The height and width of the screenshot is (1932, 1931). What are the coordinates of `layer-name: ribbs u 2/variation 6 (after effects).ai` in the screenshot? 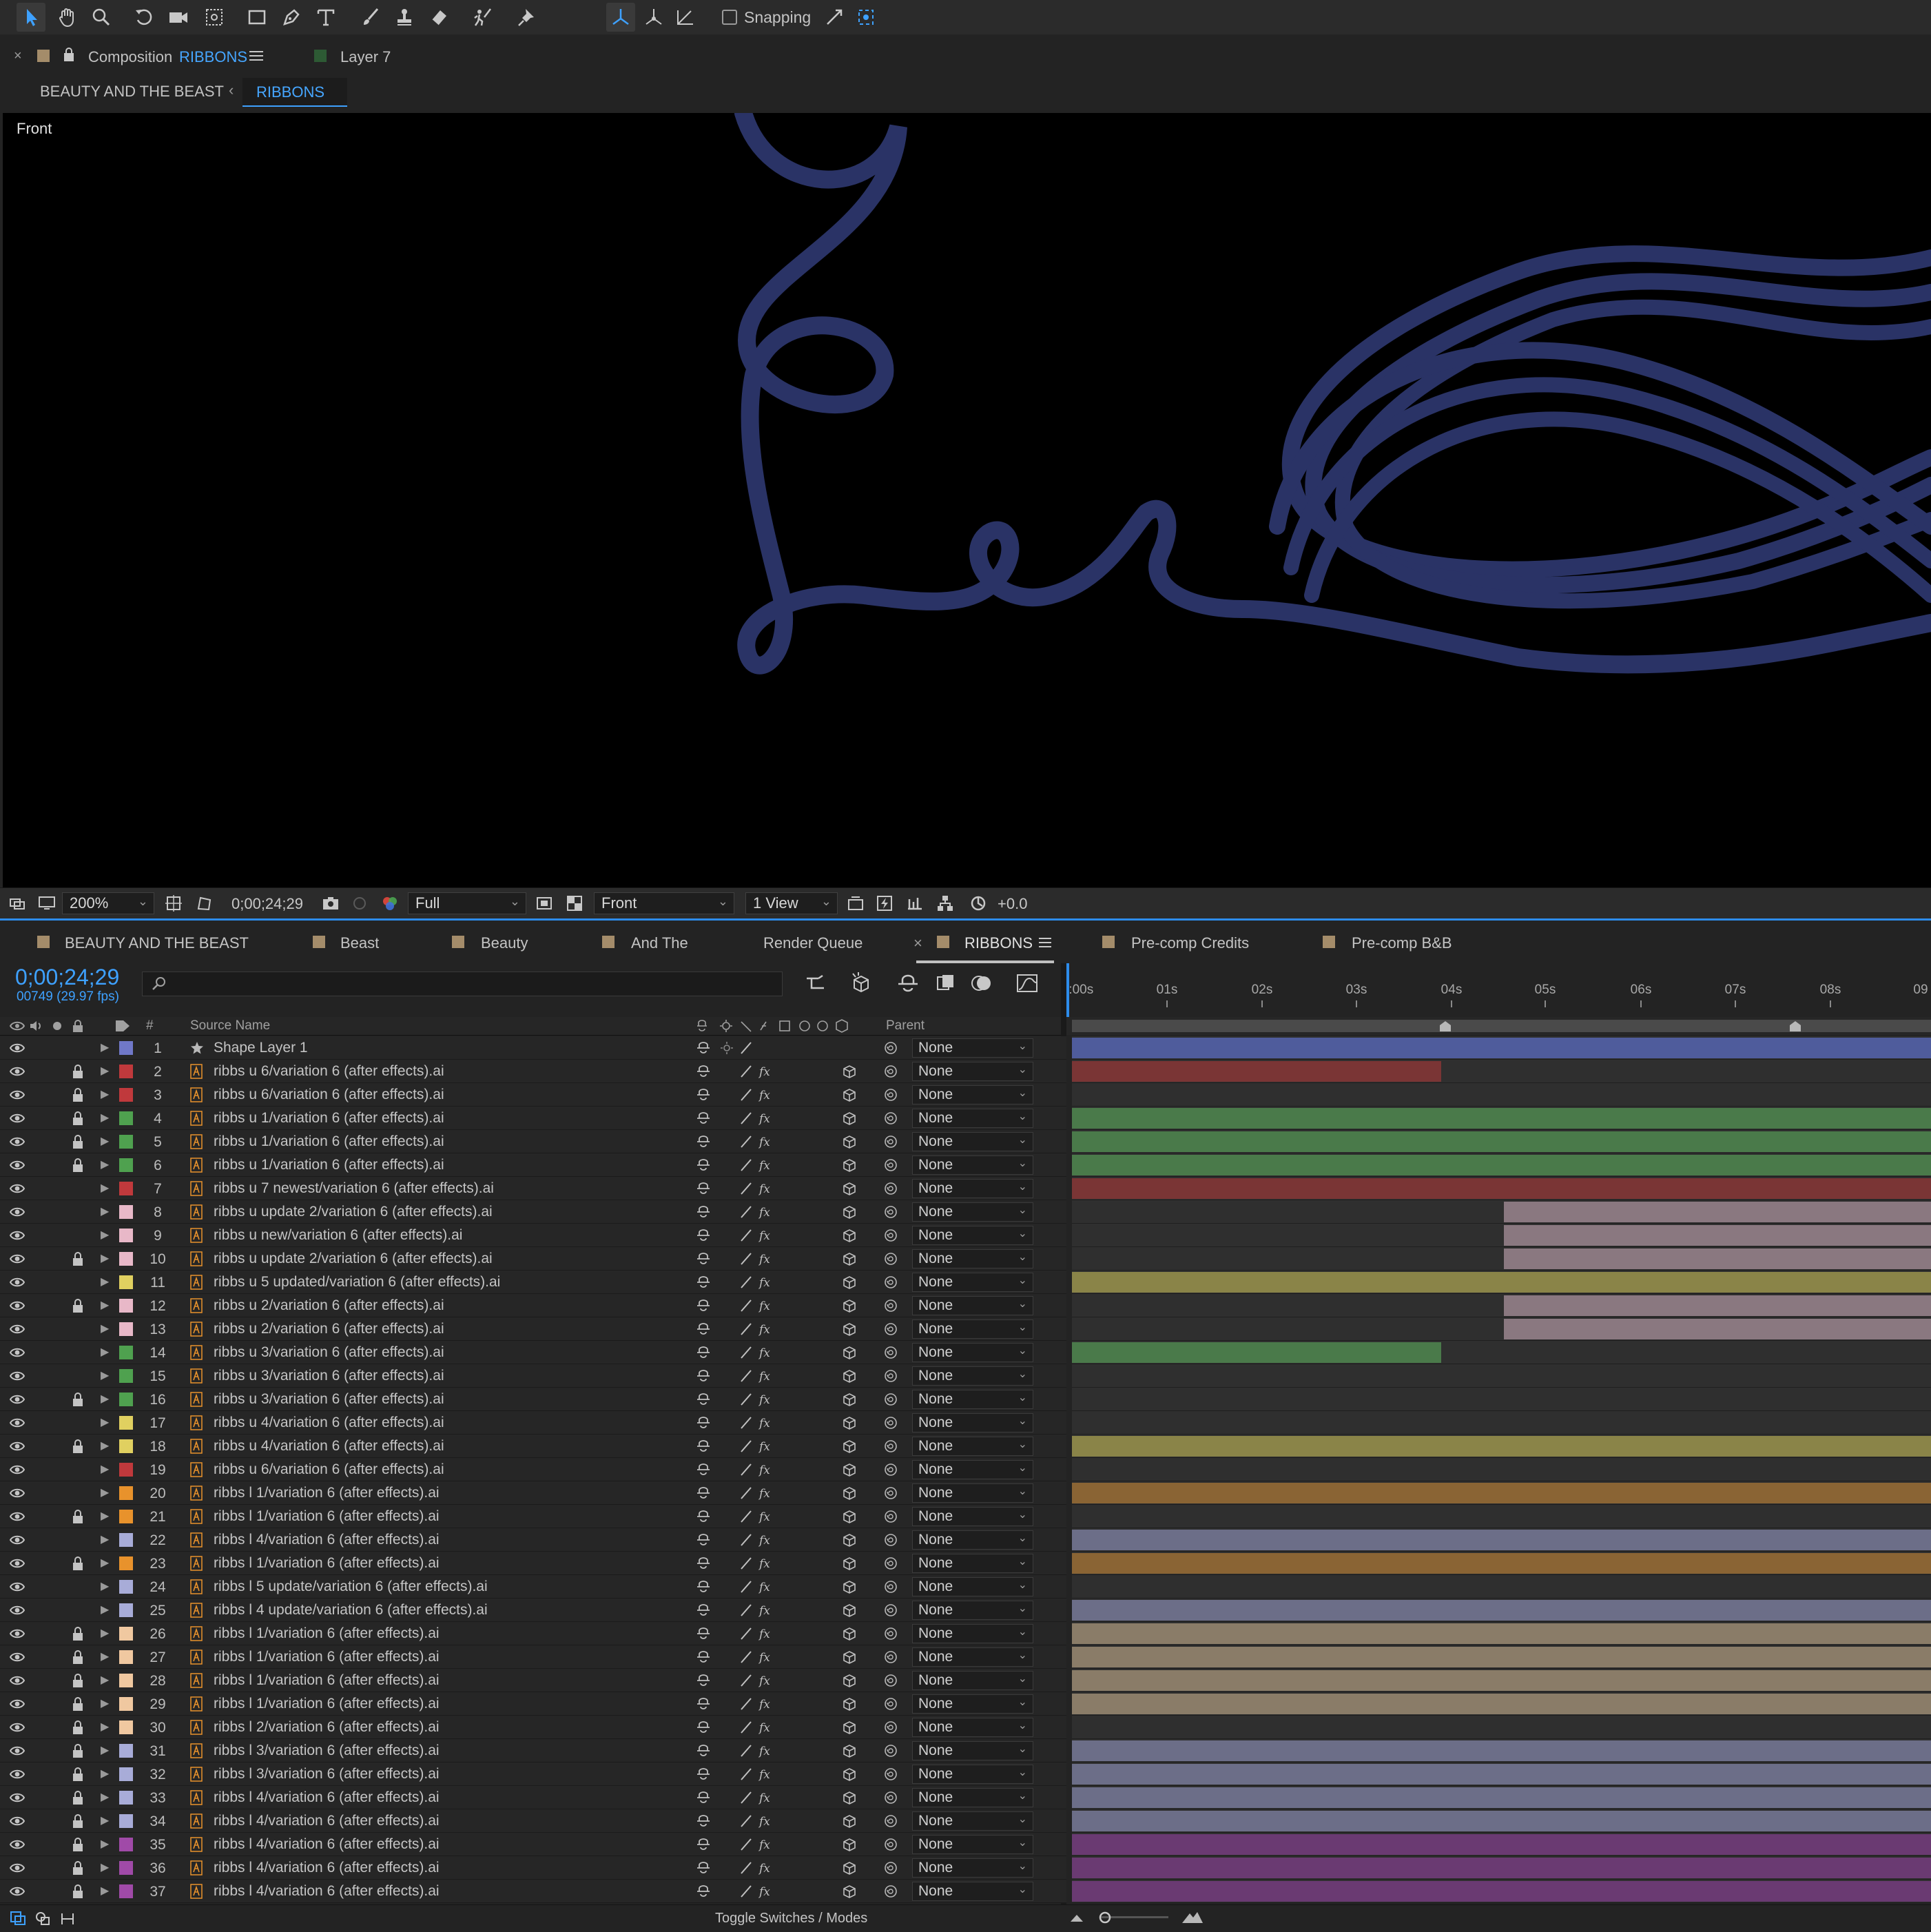 It's located at (329, 1305).